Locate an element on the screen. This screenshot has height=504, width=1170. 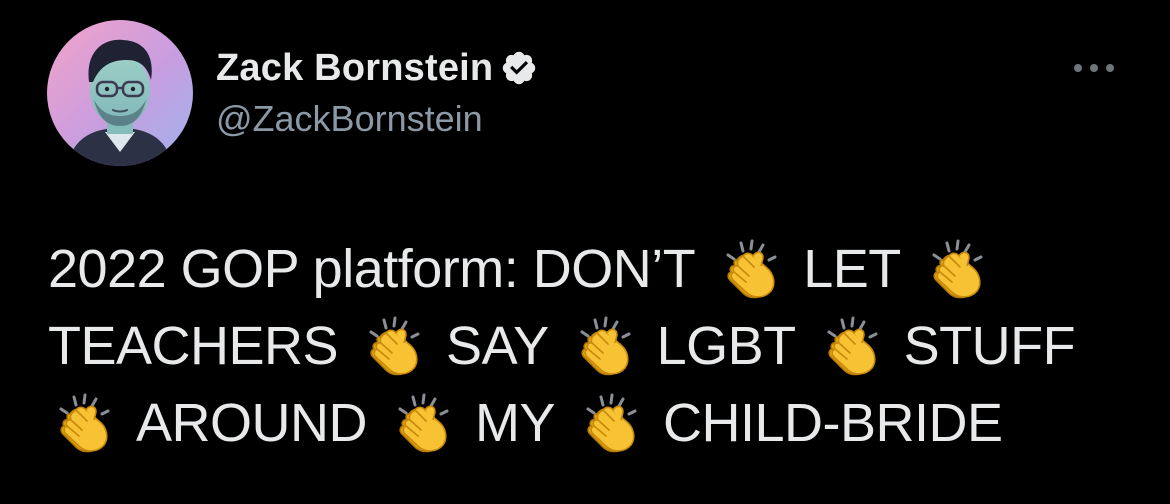
tweet-line-2: TEACHERS SAY LGBT STUFF is located at coordinates (598, 346).